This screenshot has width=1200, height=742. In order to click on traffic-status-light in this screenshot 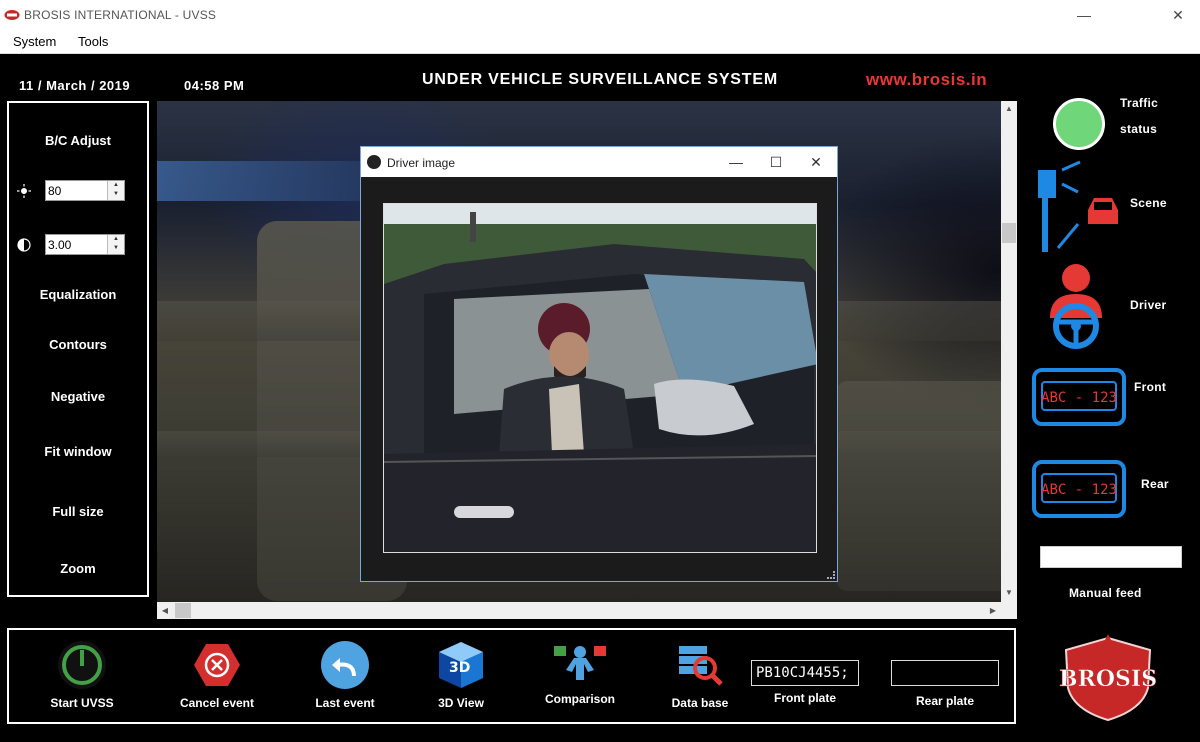, I will do `click(1079, 124)`.